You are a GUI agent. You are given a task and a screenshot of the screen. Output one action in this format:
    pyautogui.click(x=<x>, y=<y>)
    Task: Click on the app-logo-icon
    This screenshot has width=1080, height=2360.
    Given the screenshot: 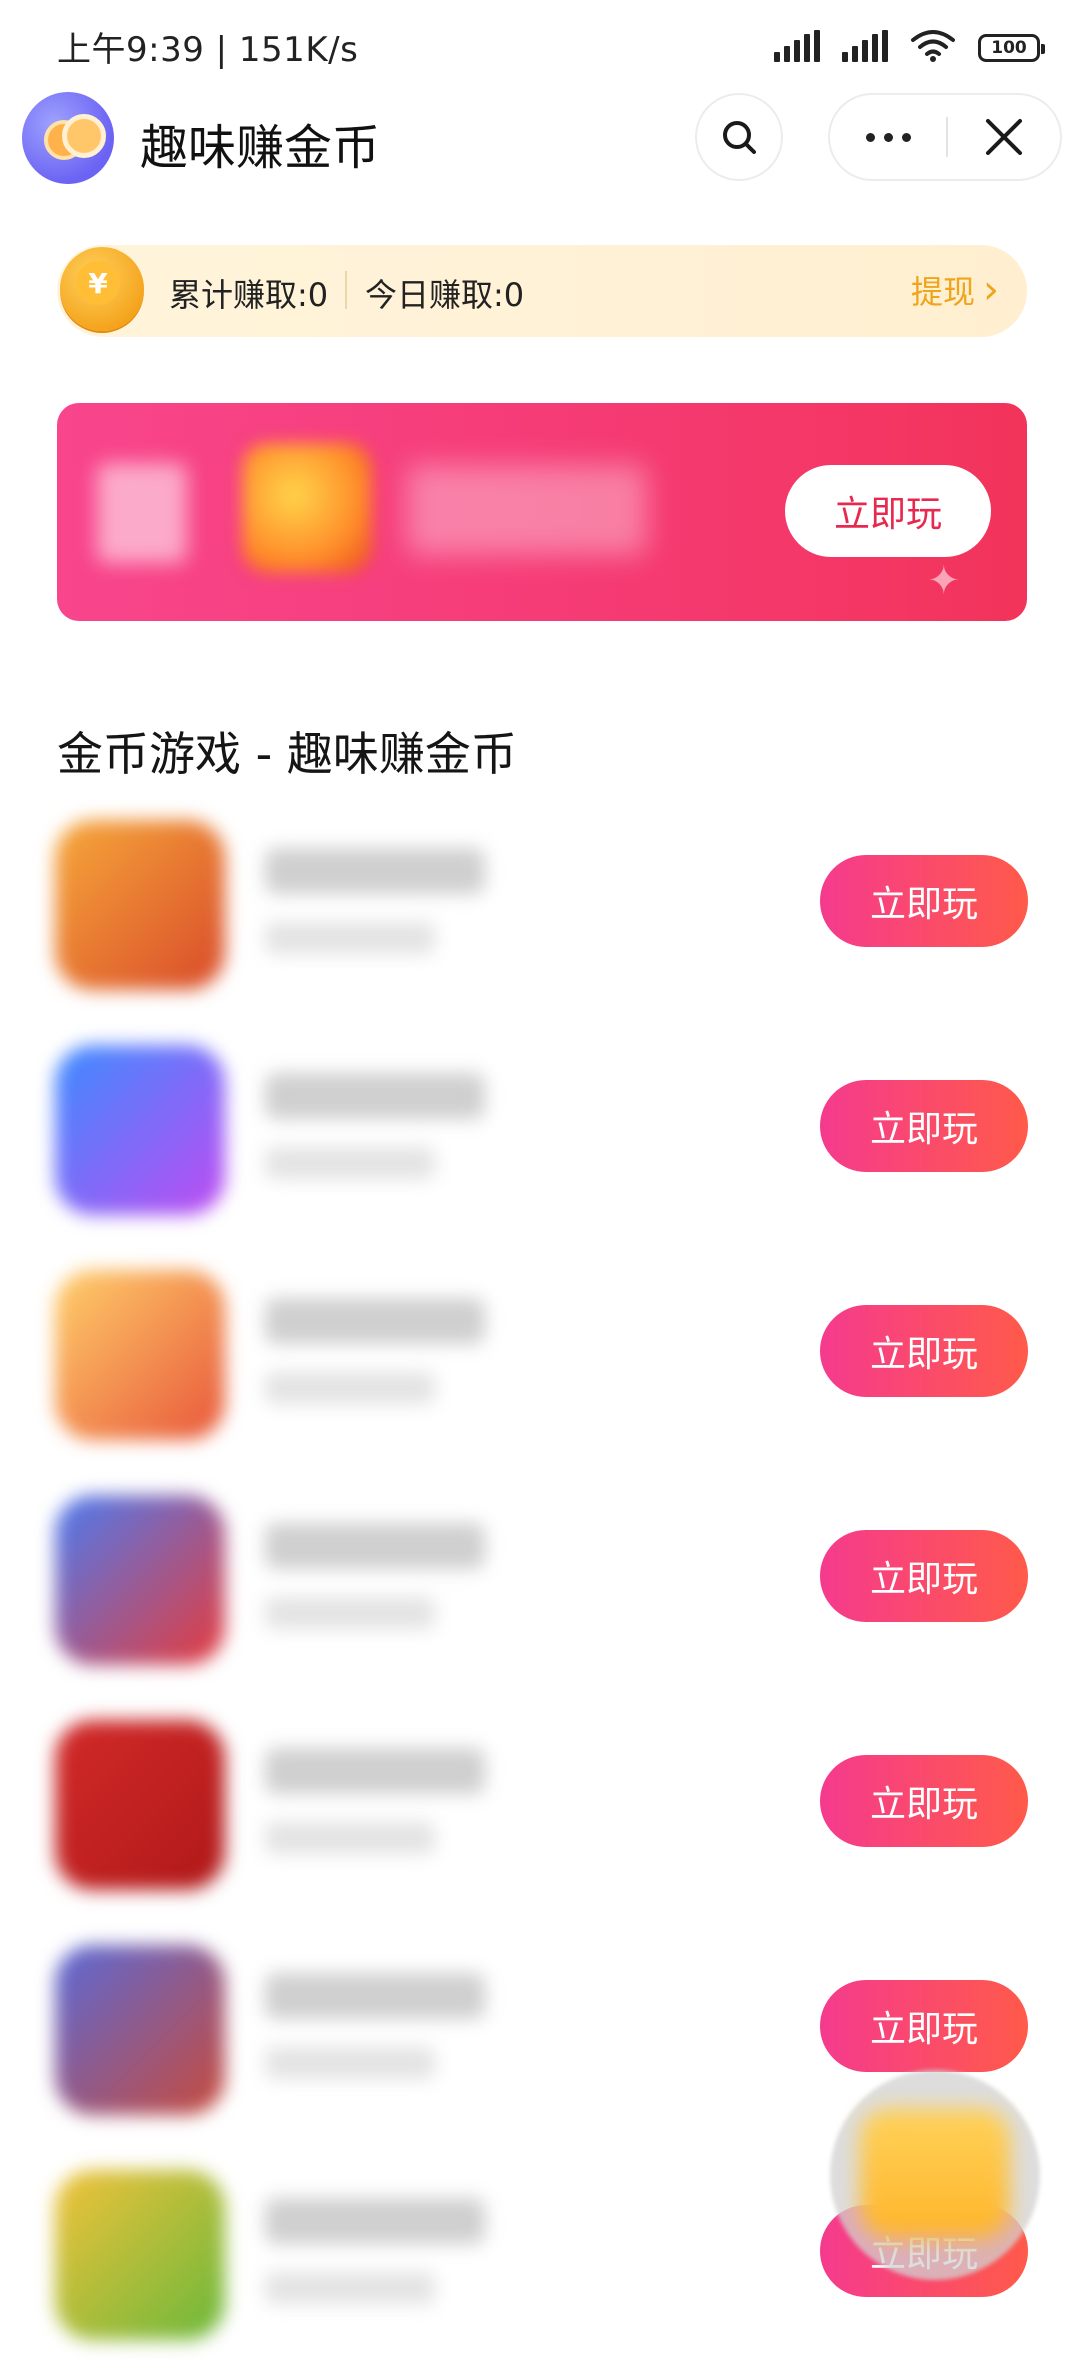 What is the action you would take?
    pyautogui.click(x=68, y=138)
    